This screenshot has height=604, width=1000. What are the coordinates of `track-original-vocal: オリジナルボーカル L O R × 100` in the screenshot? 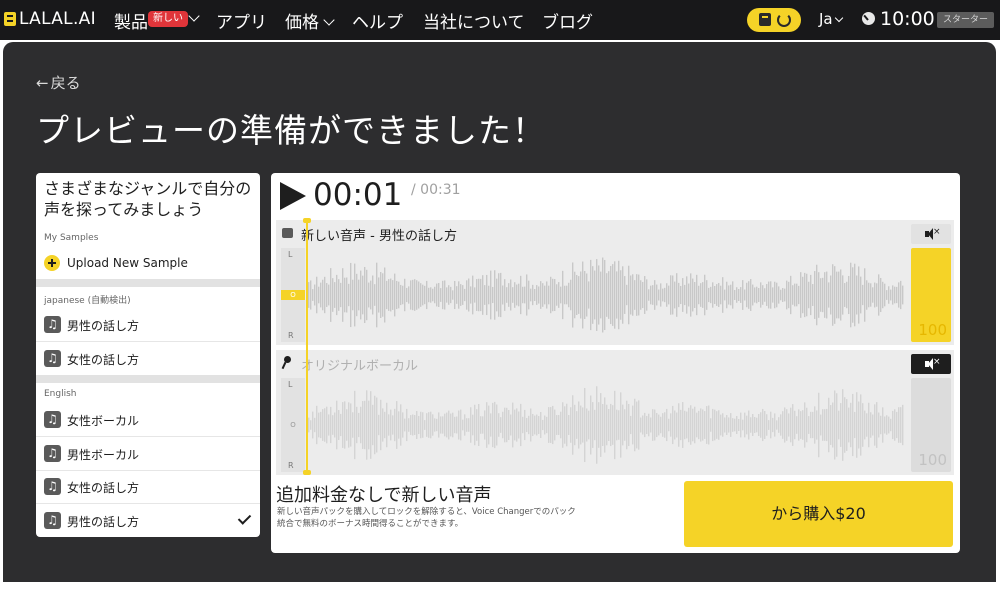 It's located at (615, 412).